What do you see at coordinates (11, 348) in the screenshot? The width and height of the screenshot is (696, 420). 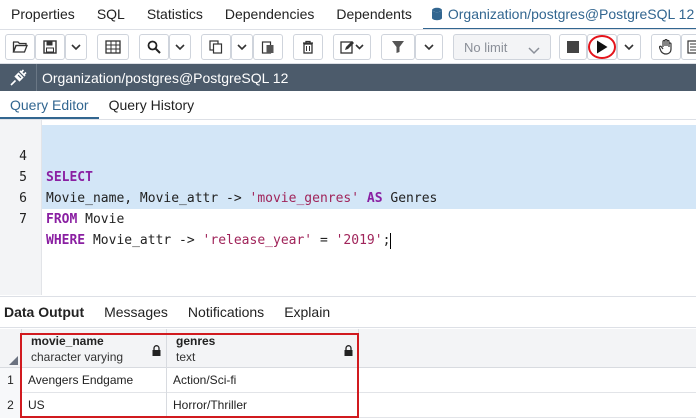 I see `select-all-corner` at bounding box center [11, 348].